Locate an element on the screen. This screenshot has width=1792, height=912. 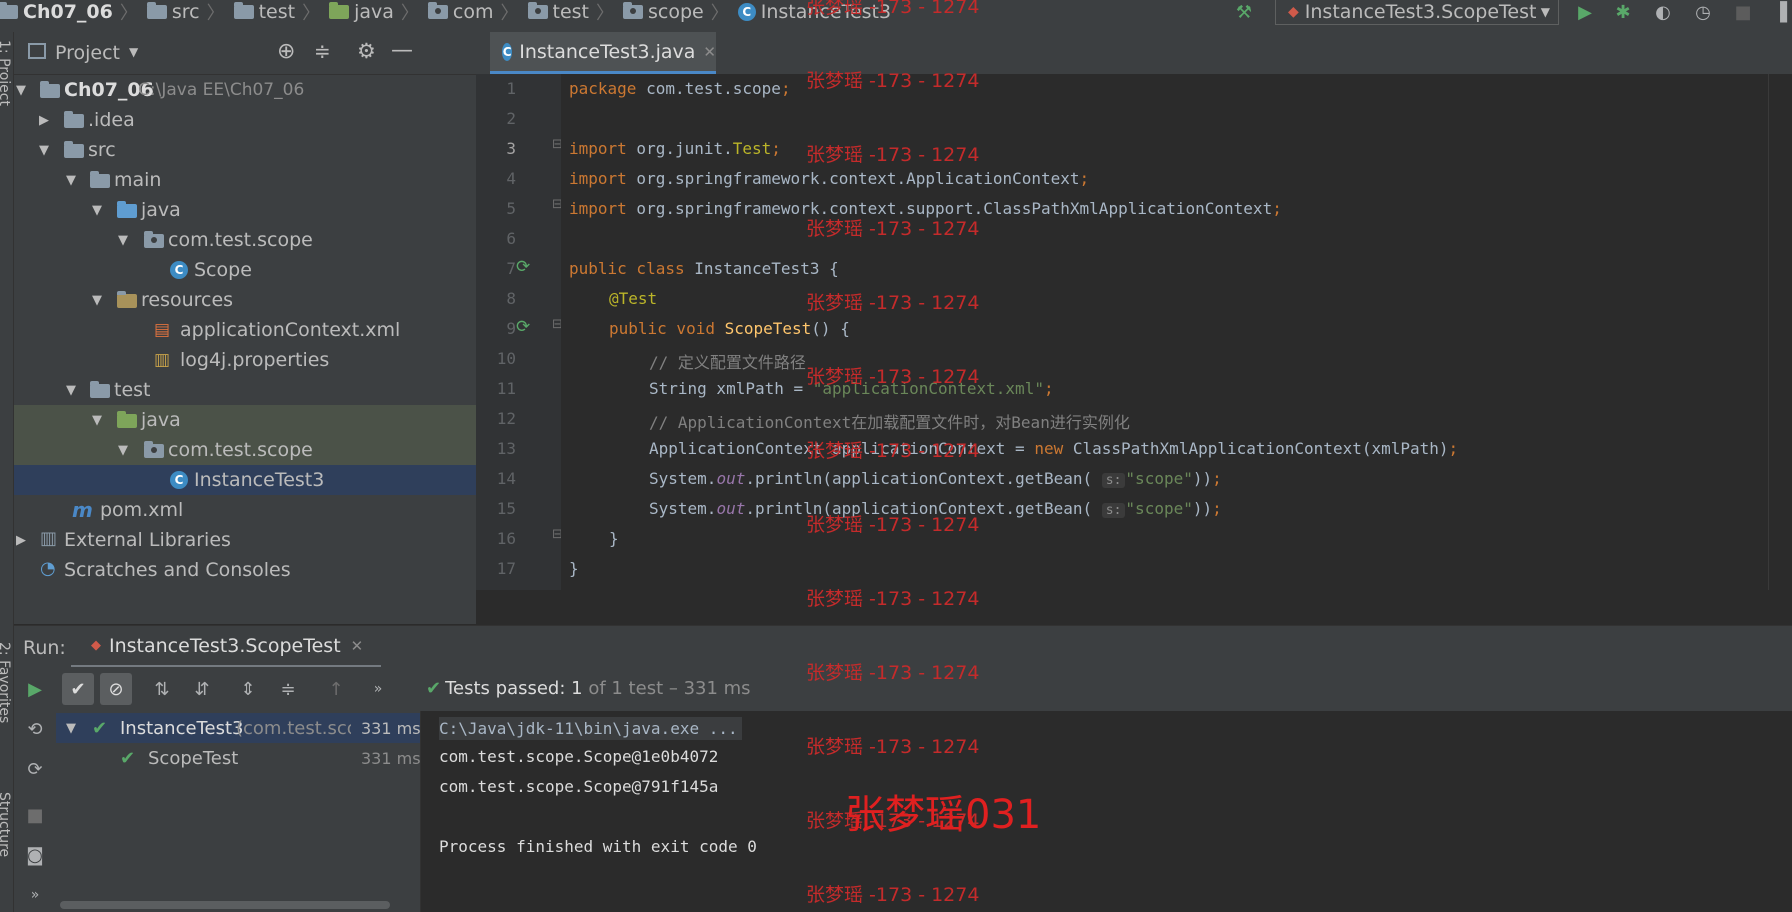
line-number: 13 is located at coordinates (506, 448).